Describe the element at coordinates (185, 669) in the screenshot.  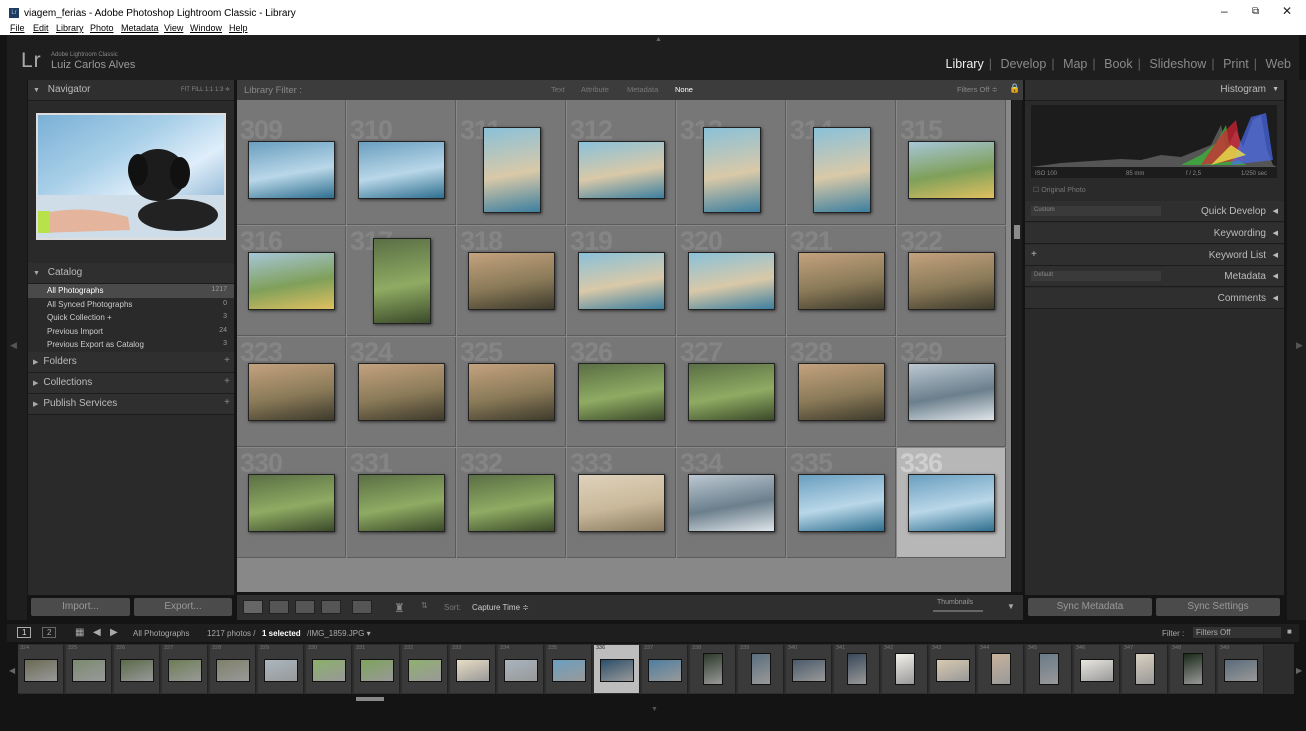
I see `filmstrip-cell: 327` at that location.